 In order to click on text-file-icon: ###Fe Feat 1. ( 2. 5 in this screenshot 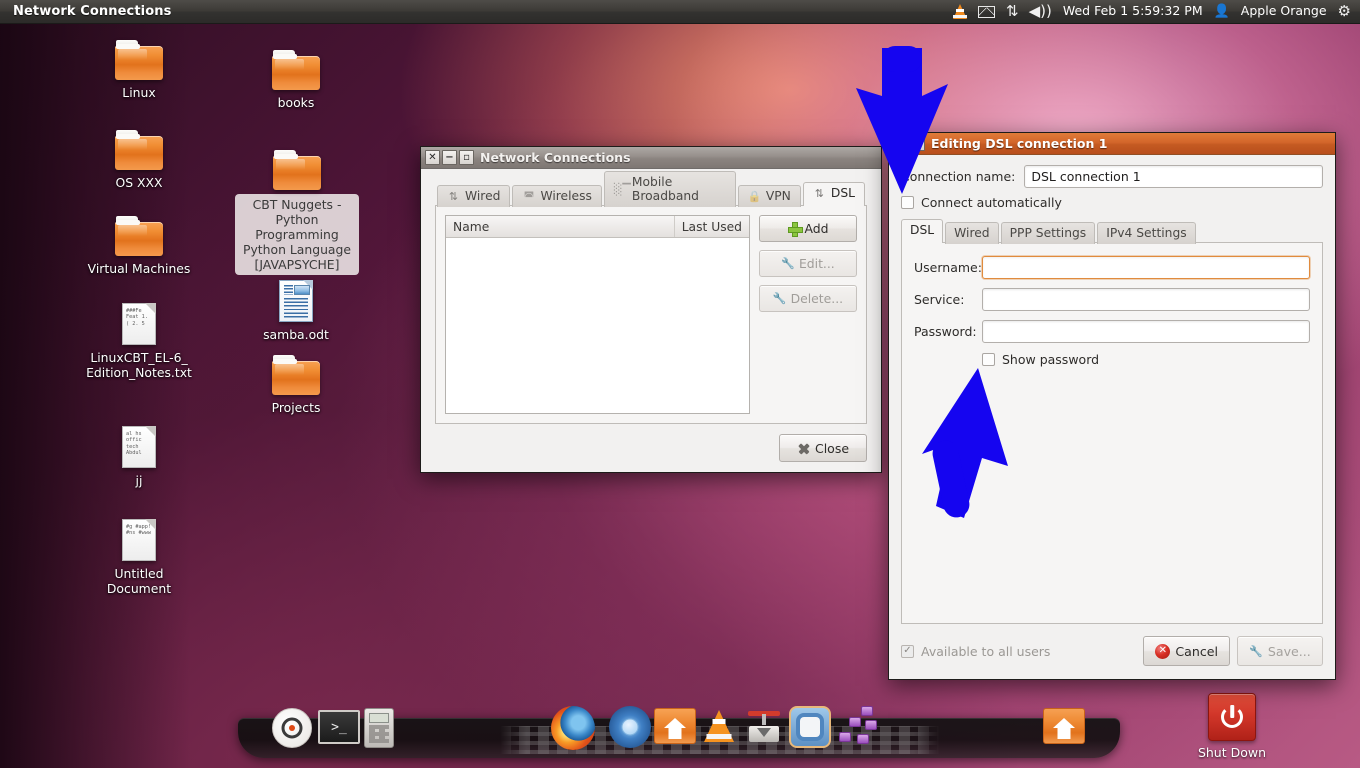, I will do `click(139, 324)`.